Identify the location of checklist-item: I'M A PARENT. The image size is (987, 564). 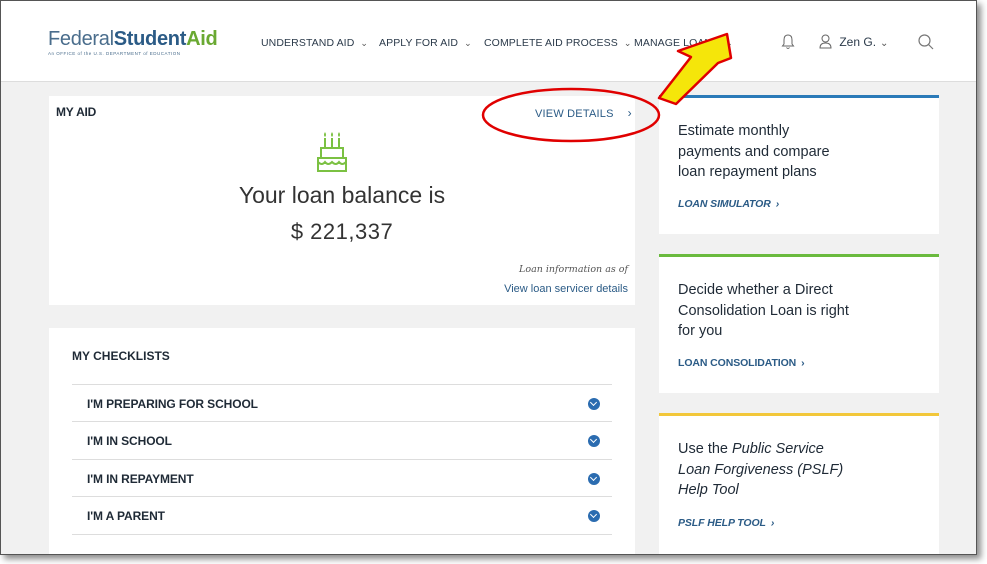
(342, 515).